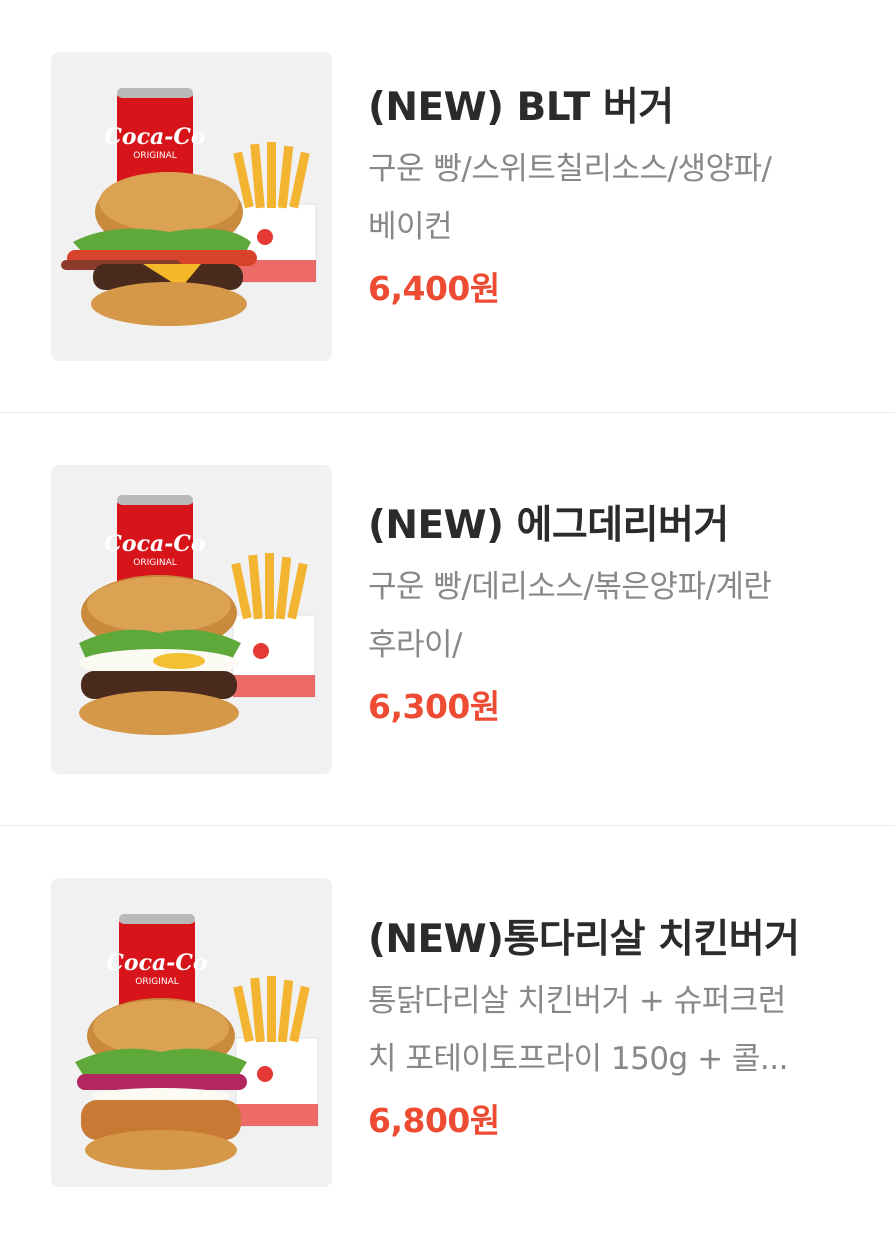 This screenshot has width=895, height=1238. Describe the element at coordinates (434, 706) in the screenshot. I see `menu-item-price: 6,300원` at that location.